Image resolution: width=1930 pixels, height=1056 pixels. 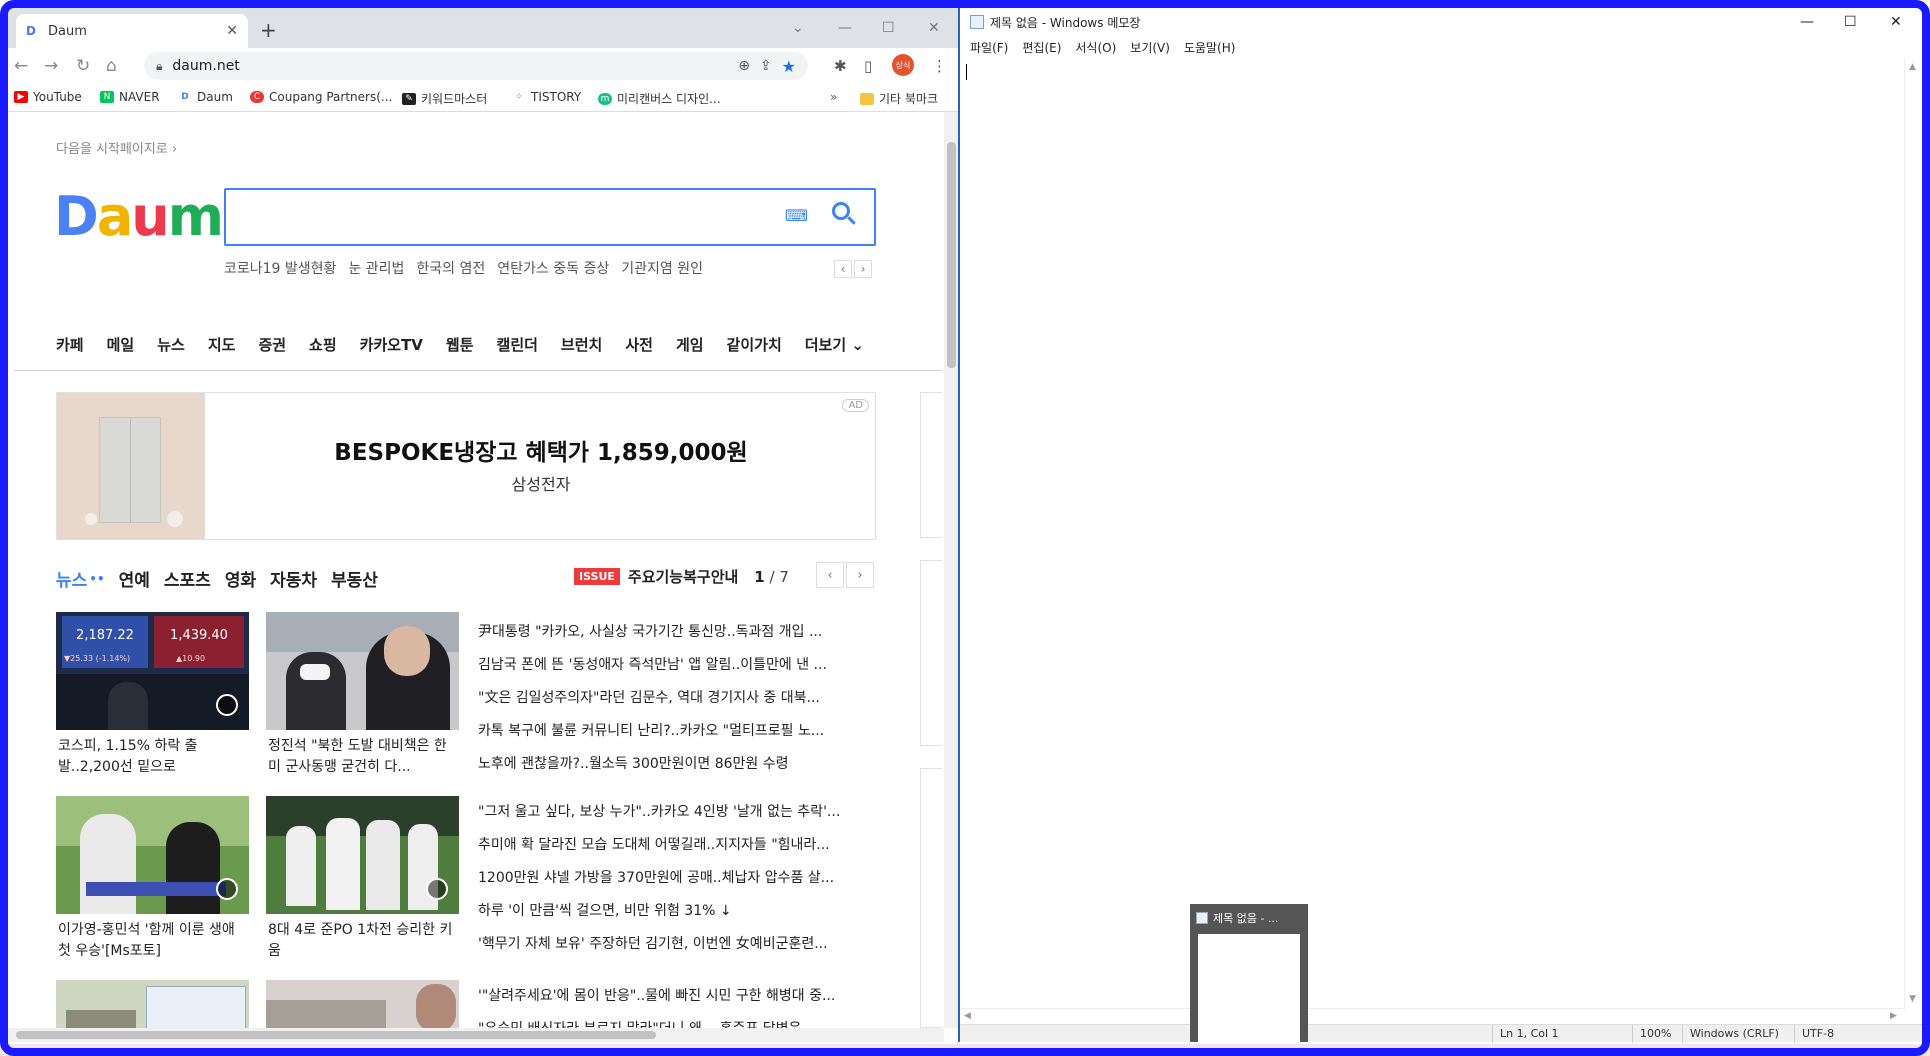 What do you see at coordinates (450, 66) in the screenshot?
I see `url-text: daum.net` at bounding box center [450, 66].